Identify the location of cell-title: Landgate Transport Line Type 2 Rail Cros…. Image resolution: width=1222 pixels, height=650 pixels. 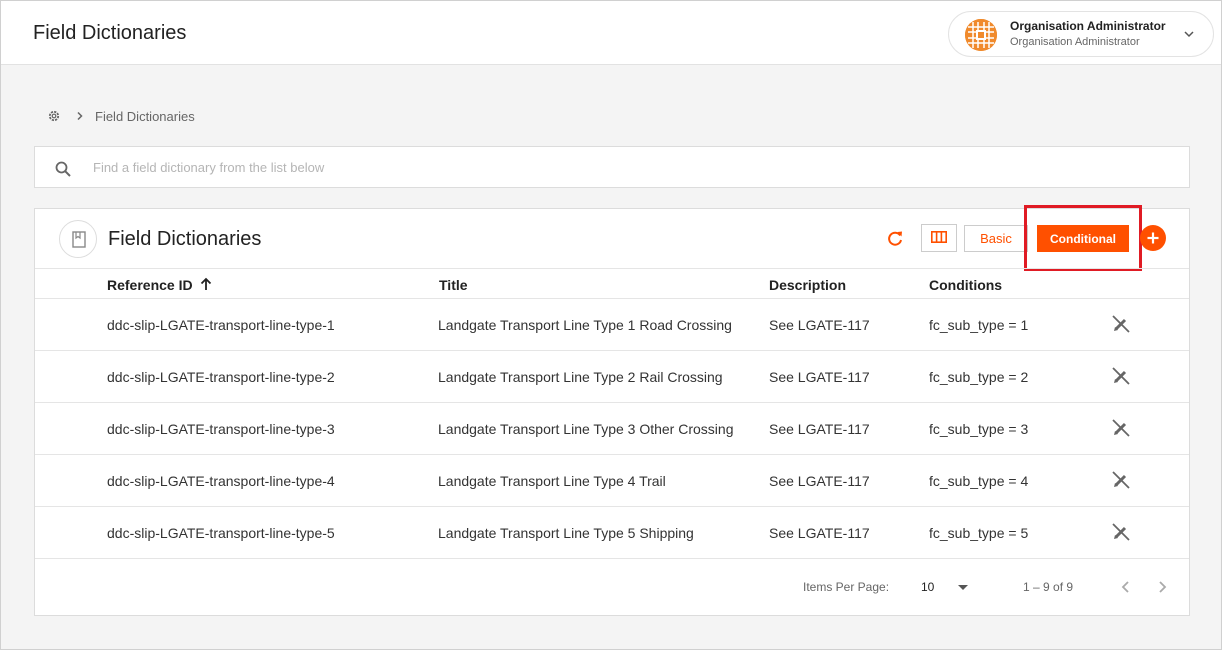
(580, 377).